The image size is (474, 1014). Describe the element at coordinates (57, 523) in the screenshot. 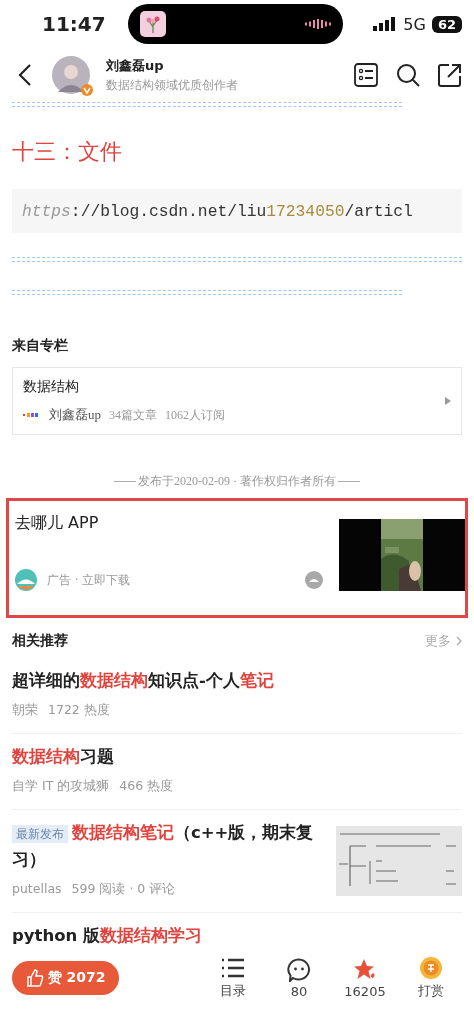

I see `ad-title: 去哪儿 APP` at that location.